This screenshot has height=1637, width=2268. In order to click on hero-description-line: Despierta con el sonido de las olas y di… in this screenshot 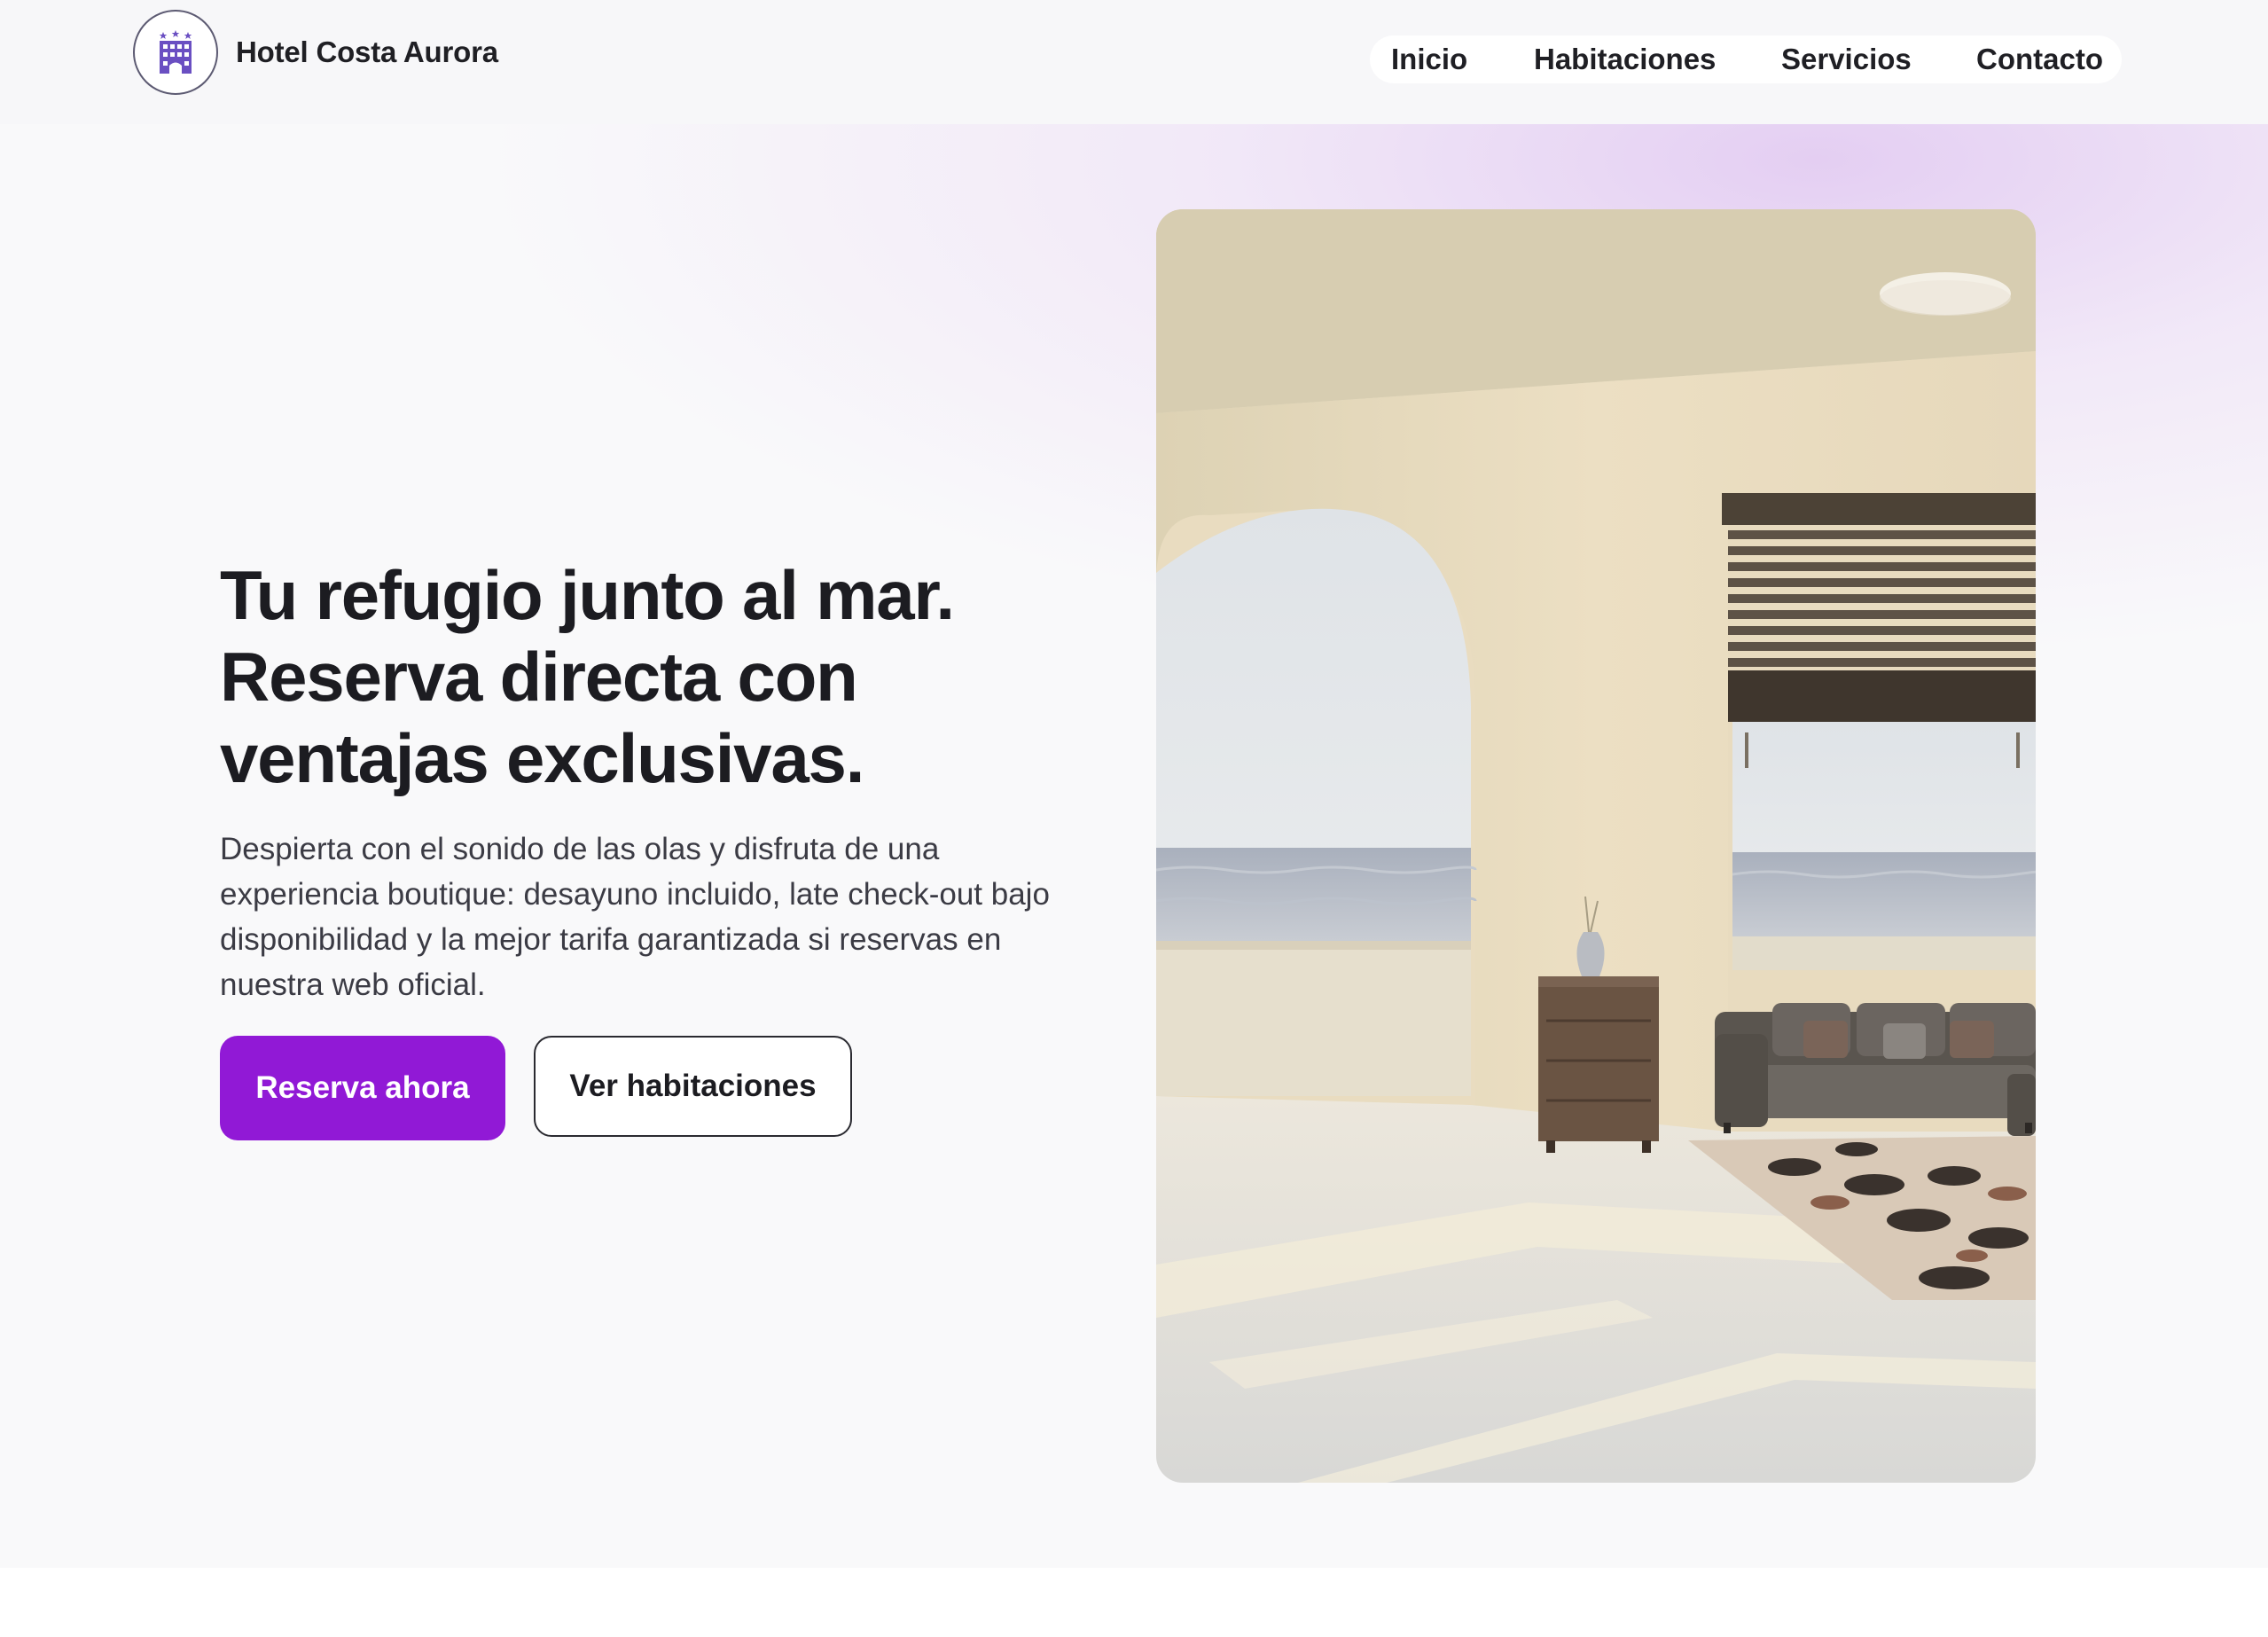, I will do `click(580, 849)`.